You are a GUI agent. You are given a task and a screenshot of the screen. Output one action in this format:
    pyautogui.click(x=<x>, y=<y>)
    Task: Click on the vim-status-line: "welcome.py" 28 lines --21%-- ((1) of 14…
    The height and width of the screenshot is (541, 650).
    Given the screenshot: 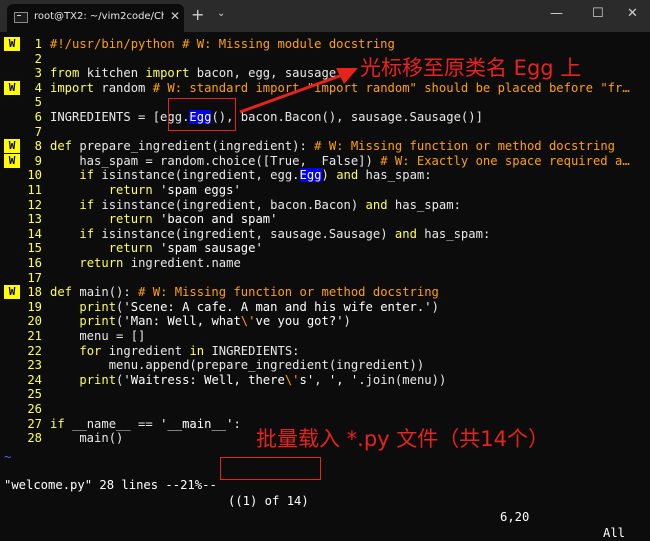 What is the action you would take?
    pyautogui.click(x=325, y=500)
    